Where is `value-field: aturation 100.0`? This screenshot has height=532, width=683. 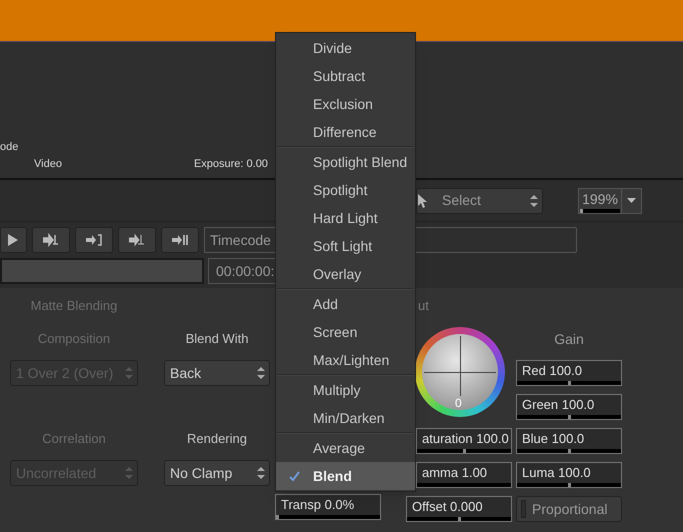 value-field: aturation 100.0 is located at coordinates (464, 441).